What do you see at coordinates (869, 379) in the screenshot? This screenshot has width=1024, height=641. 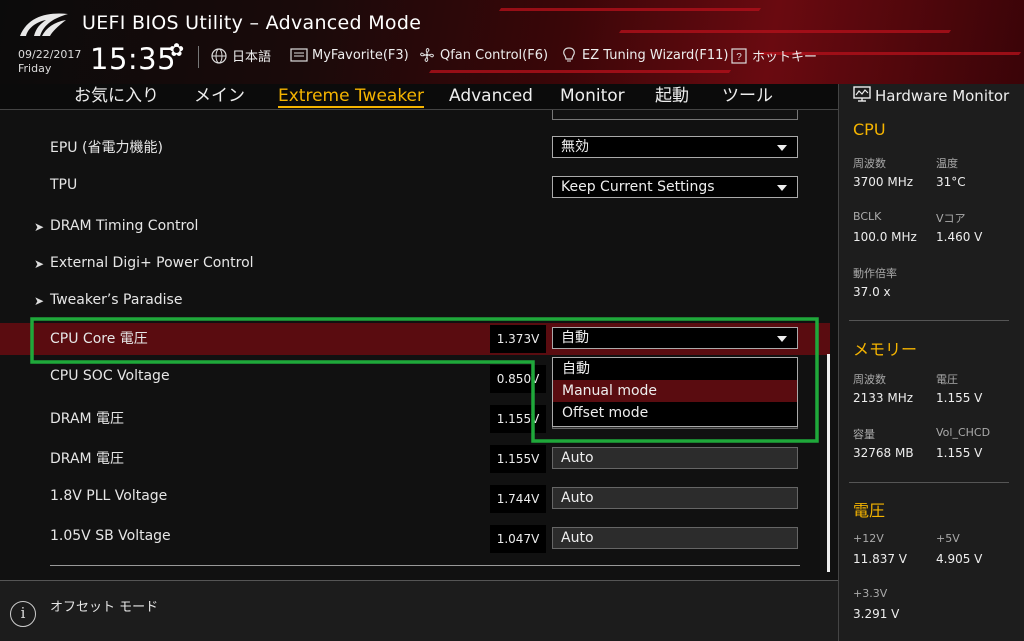 I see `mem-freq-label: 周波数` at bounding box center [869, 379].